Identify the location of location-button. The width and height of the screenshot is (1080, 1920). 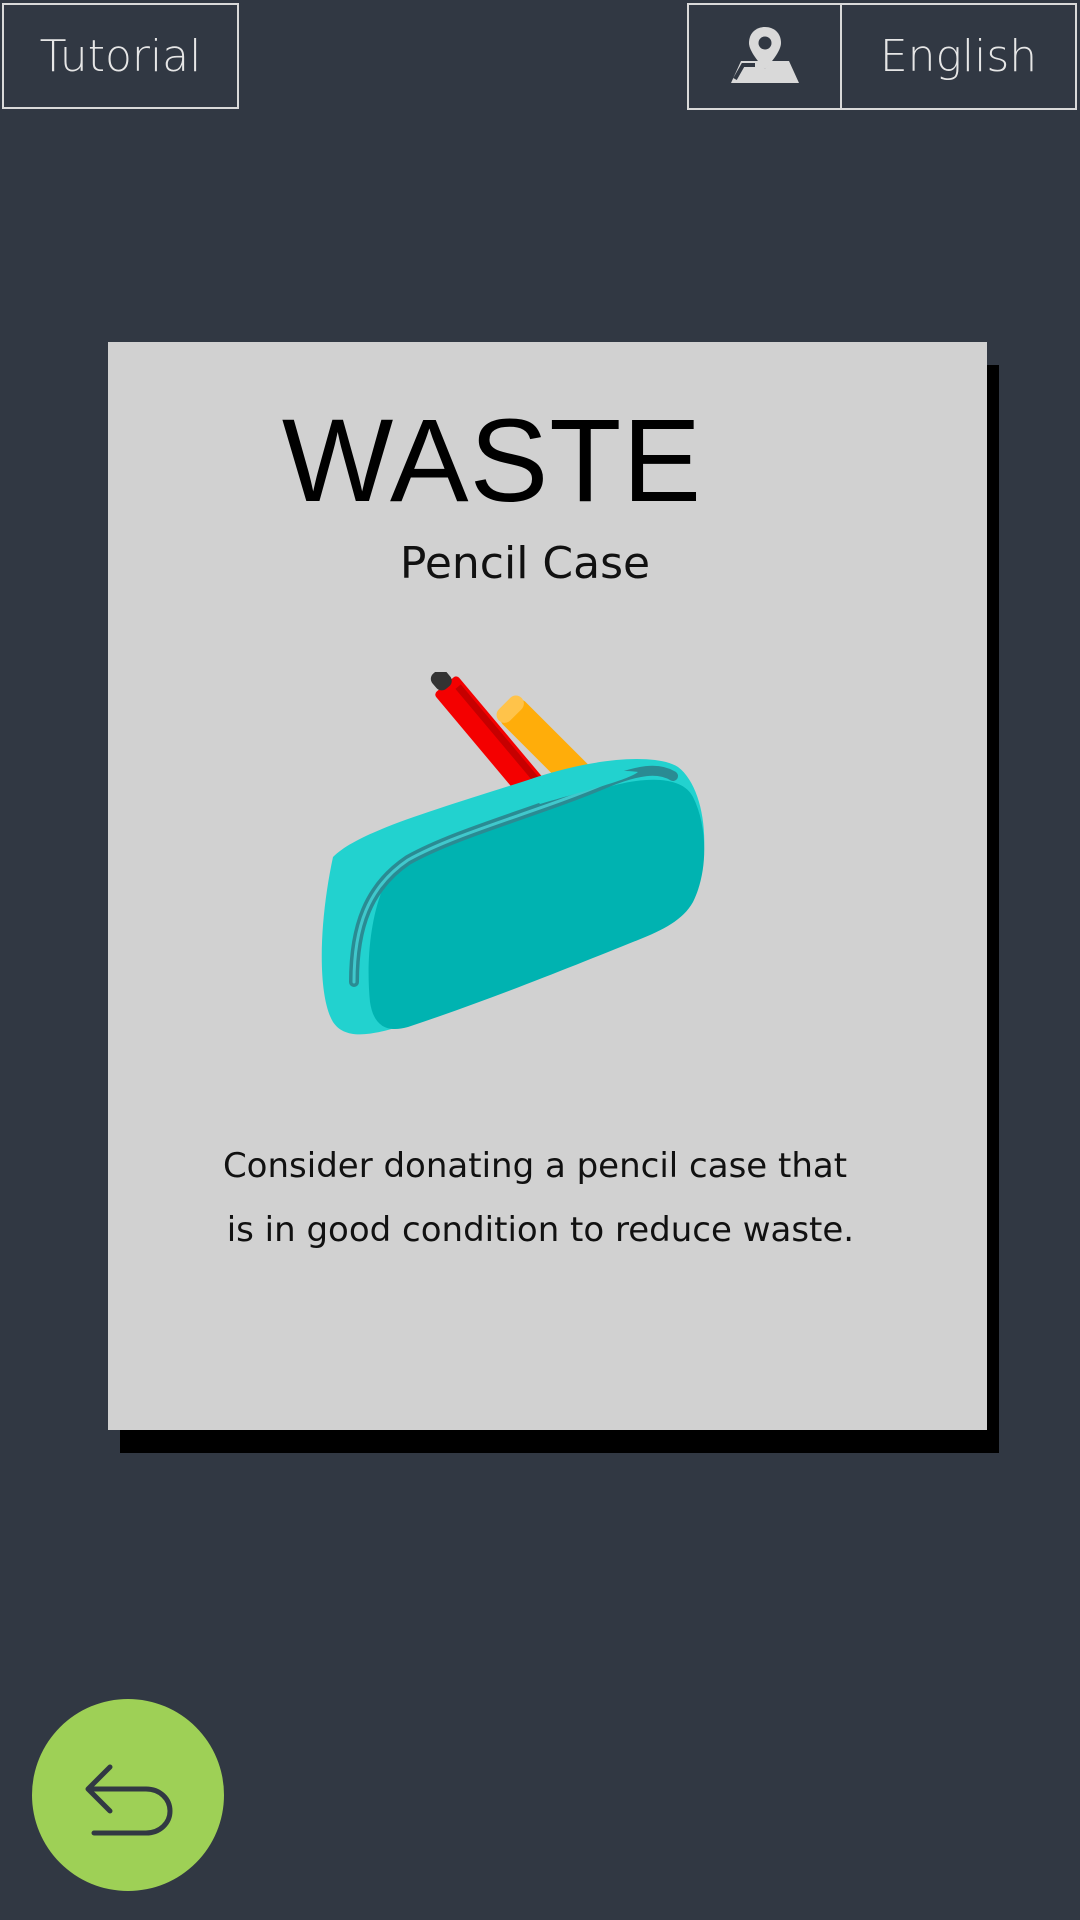
(764, 56).